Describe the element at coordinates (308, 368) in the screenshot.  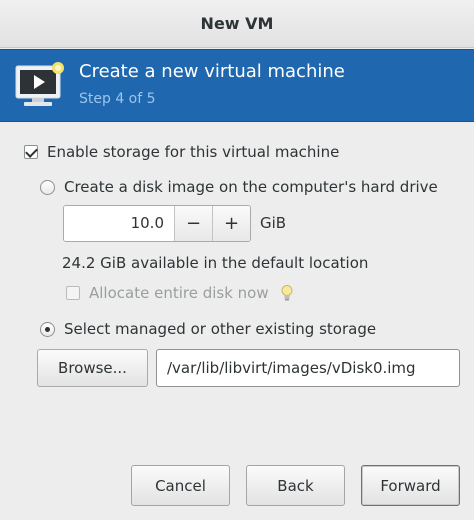
I see `storage-path-input: /var/lib/libvirt/images/vDisk0.img` at that location.